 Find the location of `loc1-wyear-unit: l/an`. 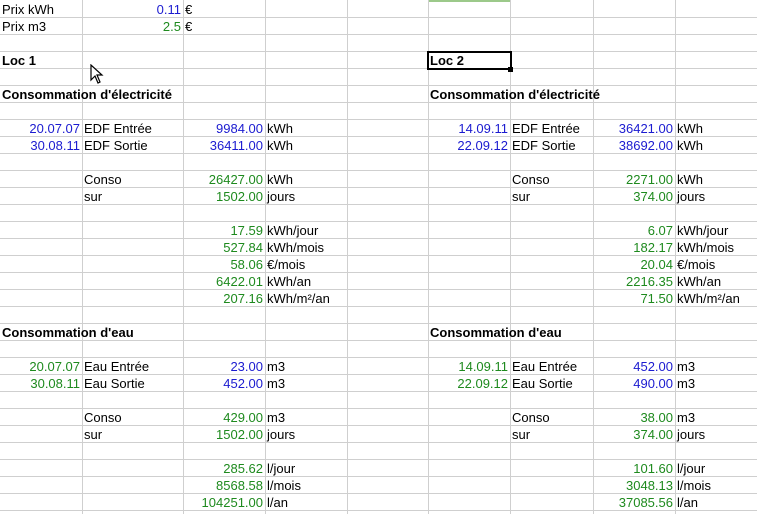

loc1-wyear-unit: l/an is located at coordinates (306, 502).